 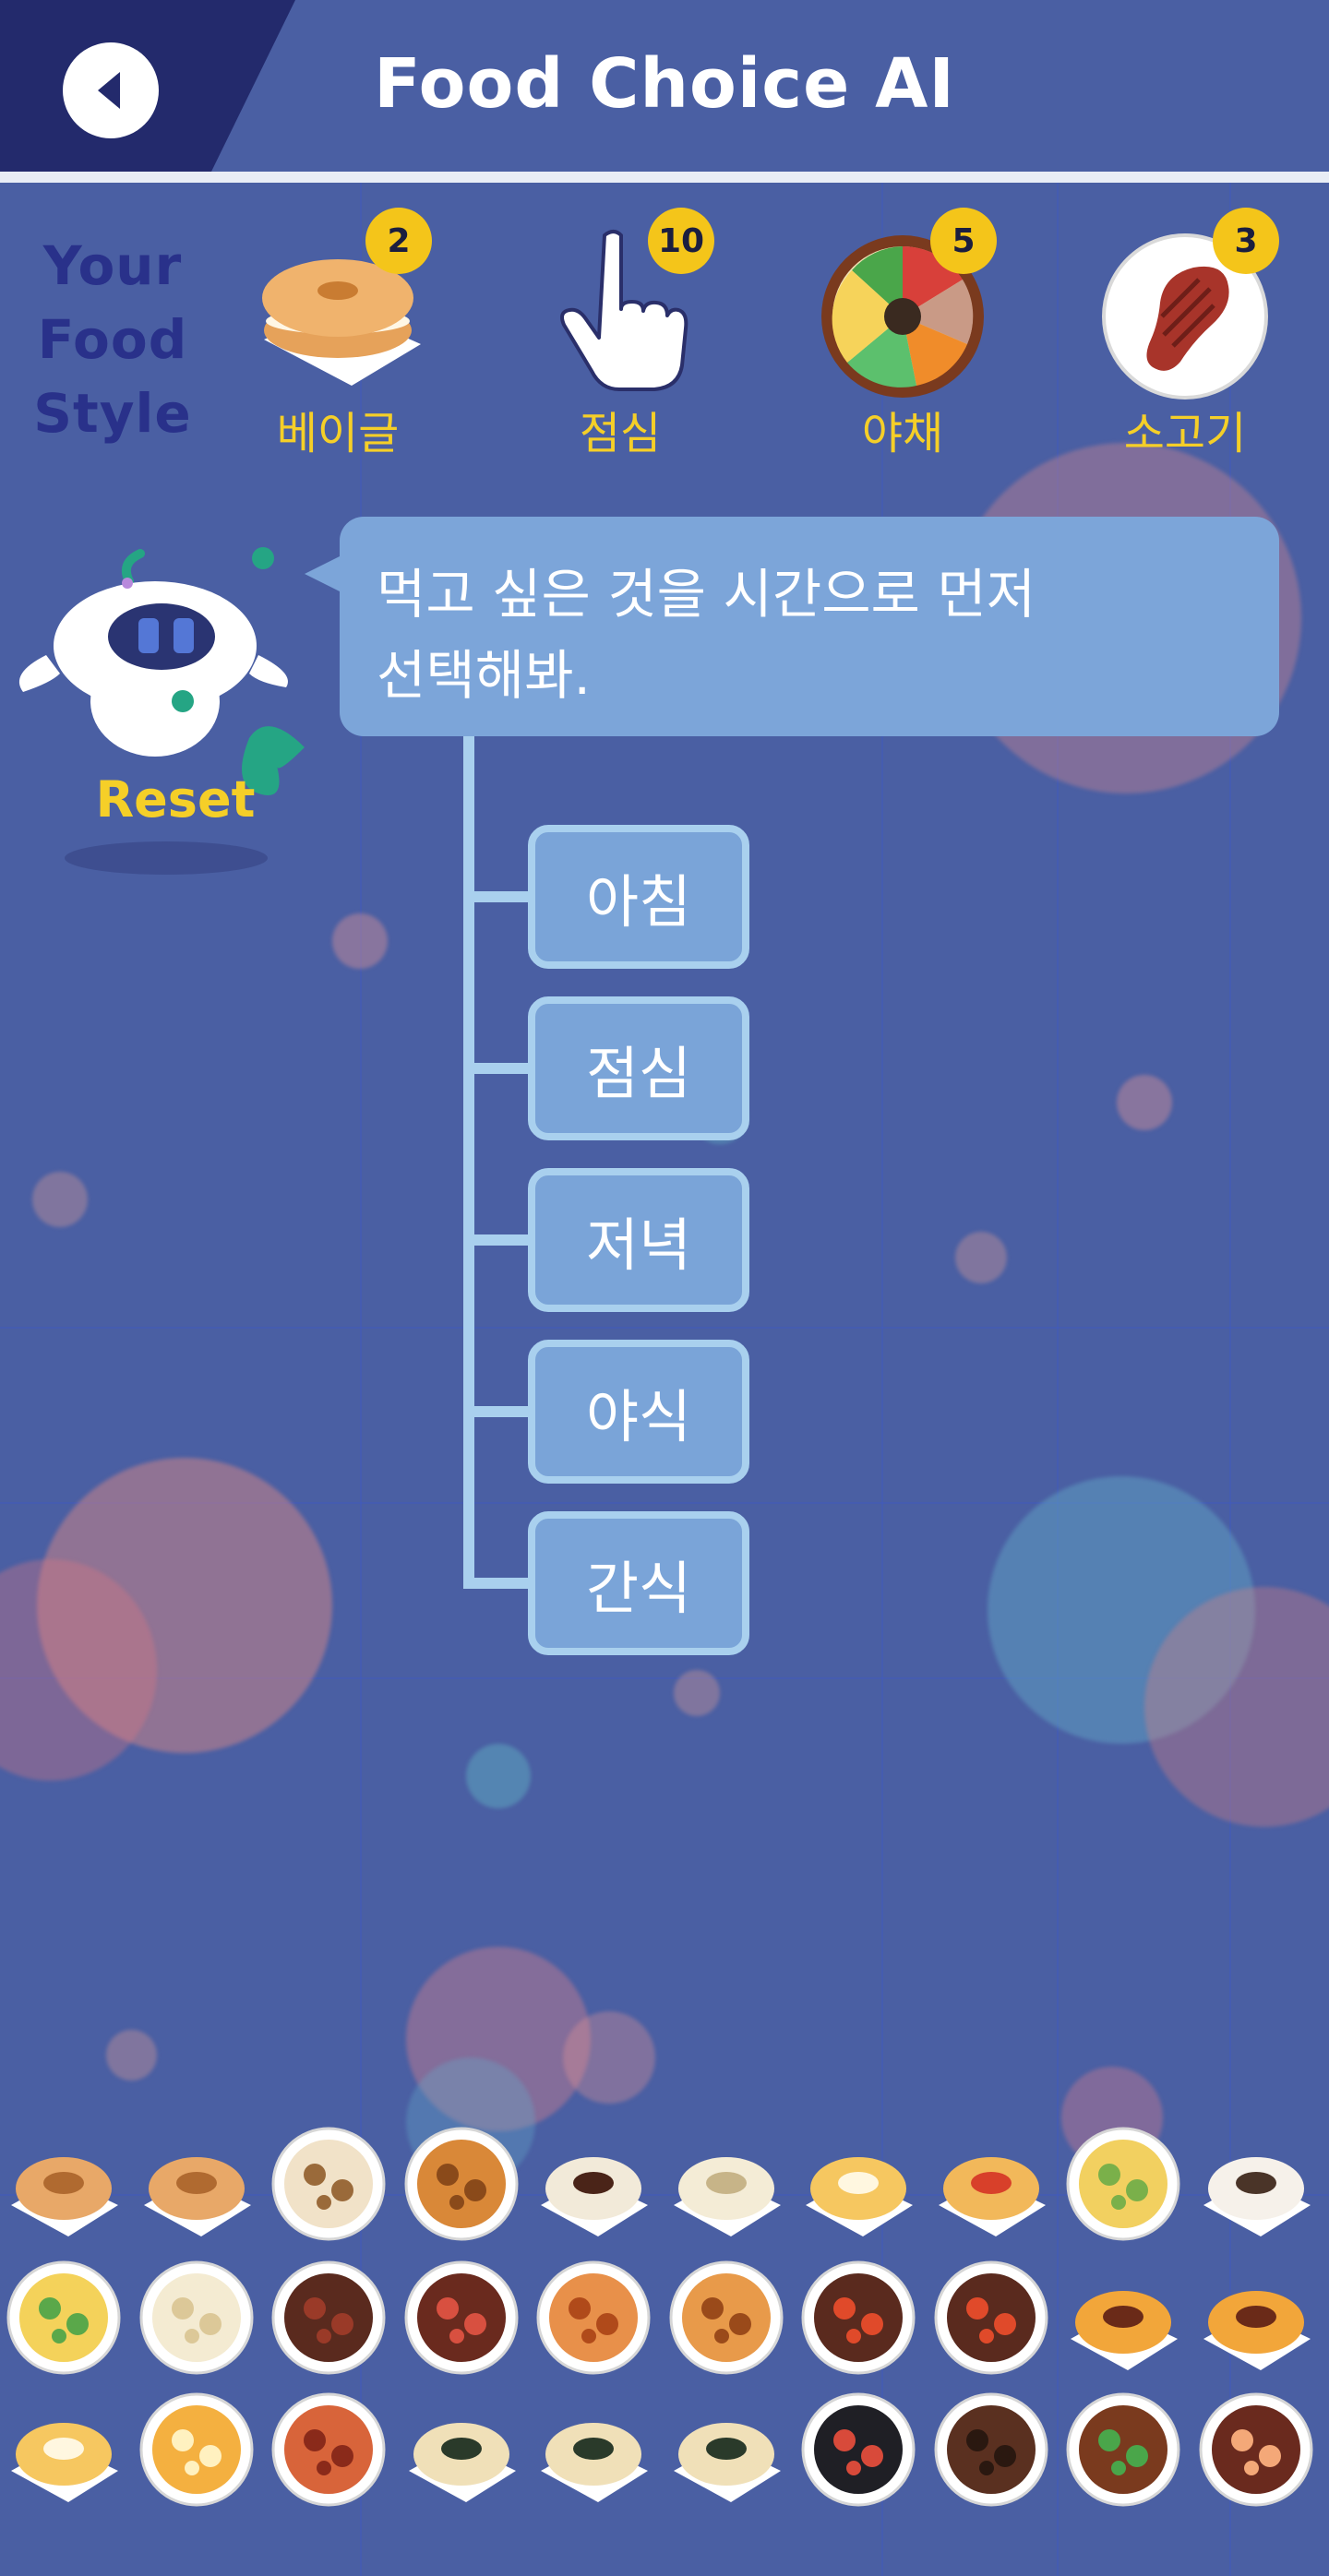 I want to click on food-style-label-line: Food, so click(x=113, y=339).